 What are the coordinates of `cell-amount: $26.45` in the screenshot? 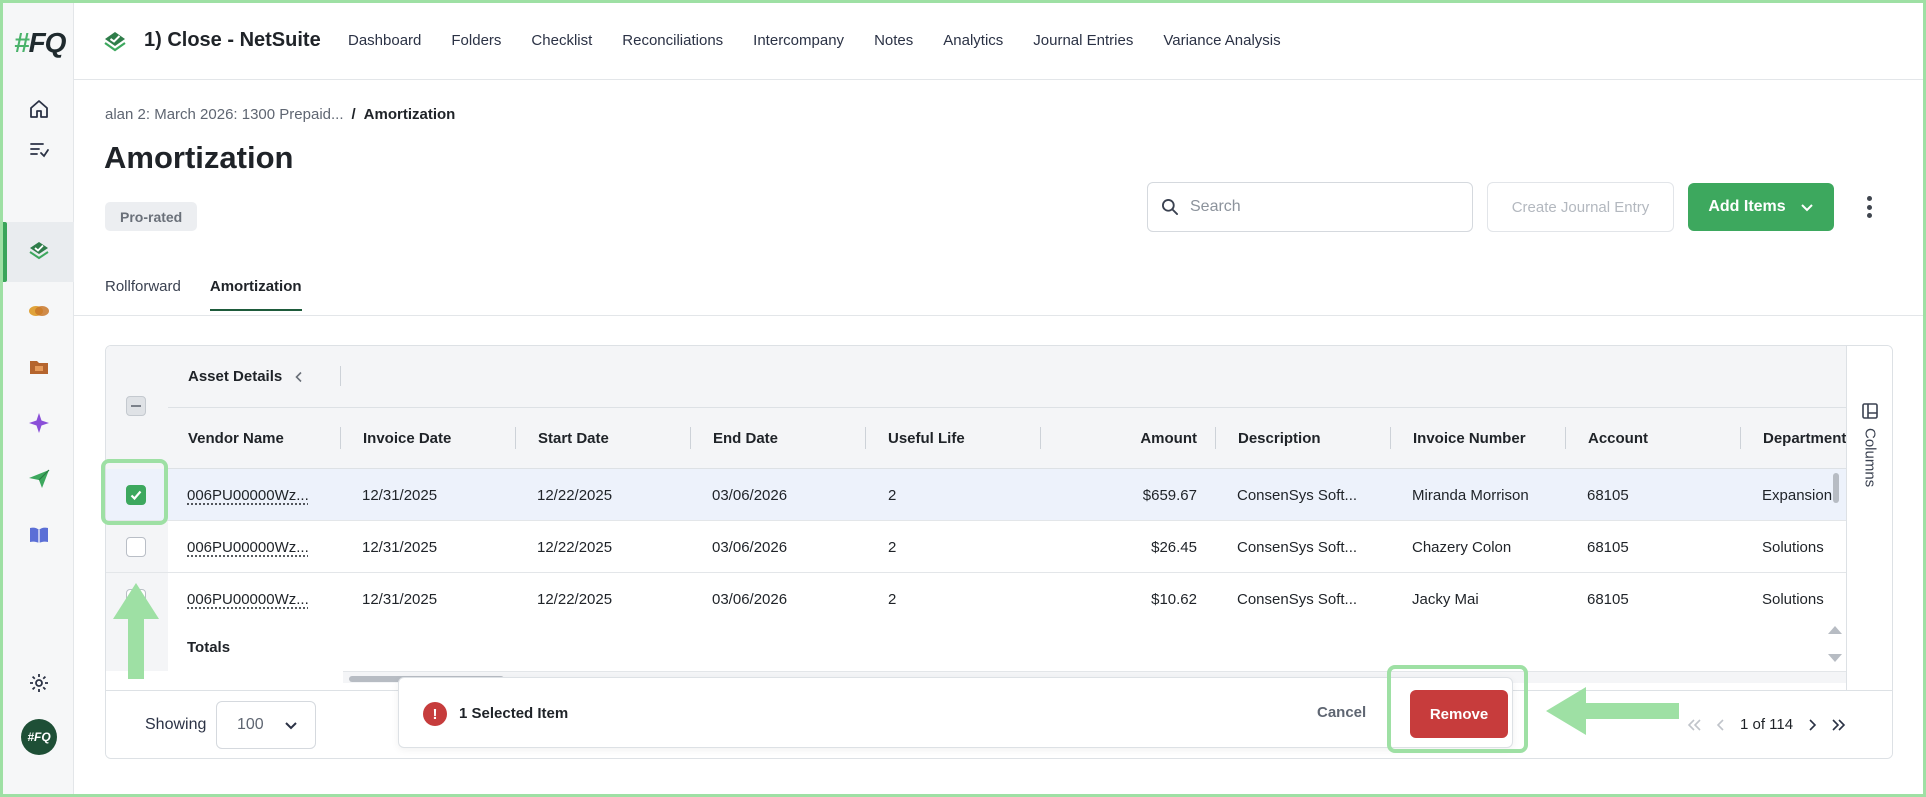 It's located at (1174, 547).